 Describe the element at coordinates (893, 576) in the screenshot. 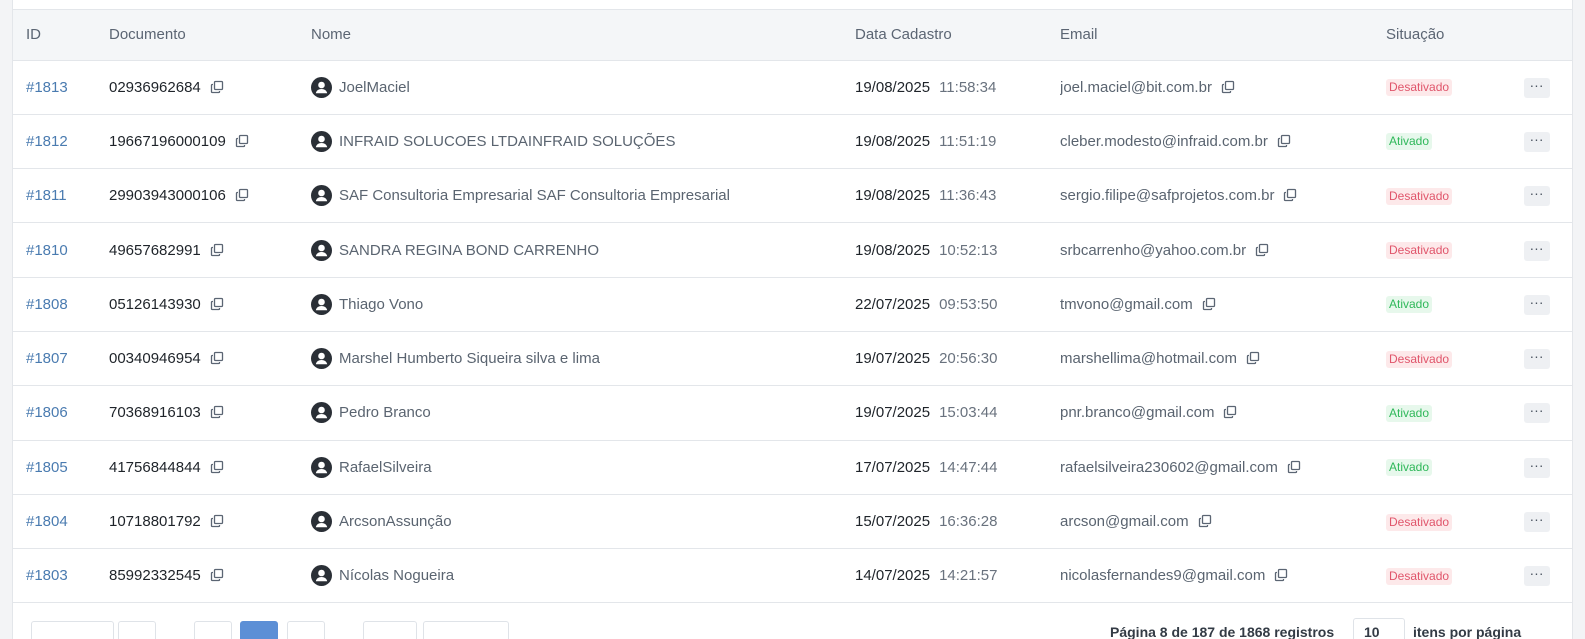

I see `row-data: 14/07/2025` at that location.